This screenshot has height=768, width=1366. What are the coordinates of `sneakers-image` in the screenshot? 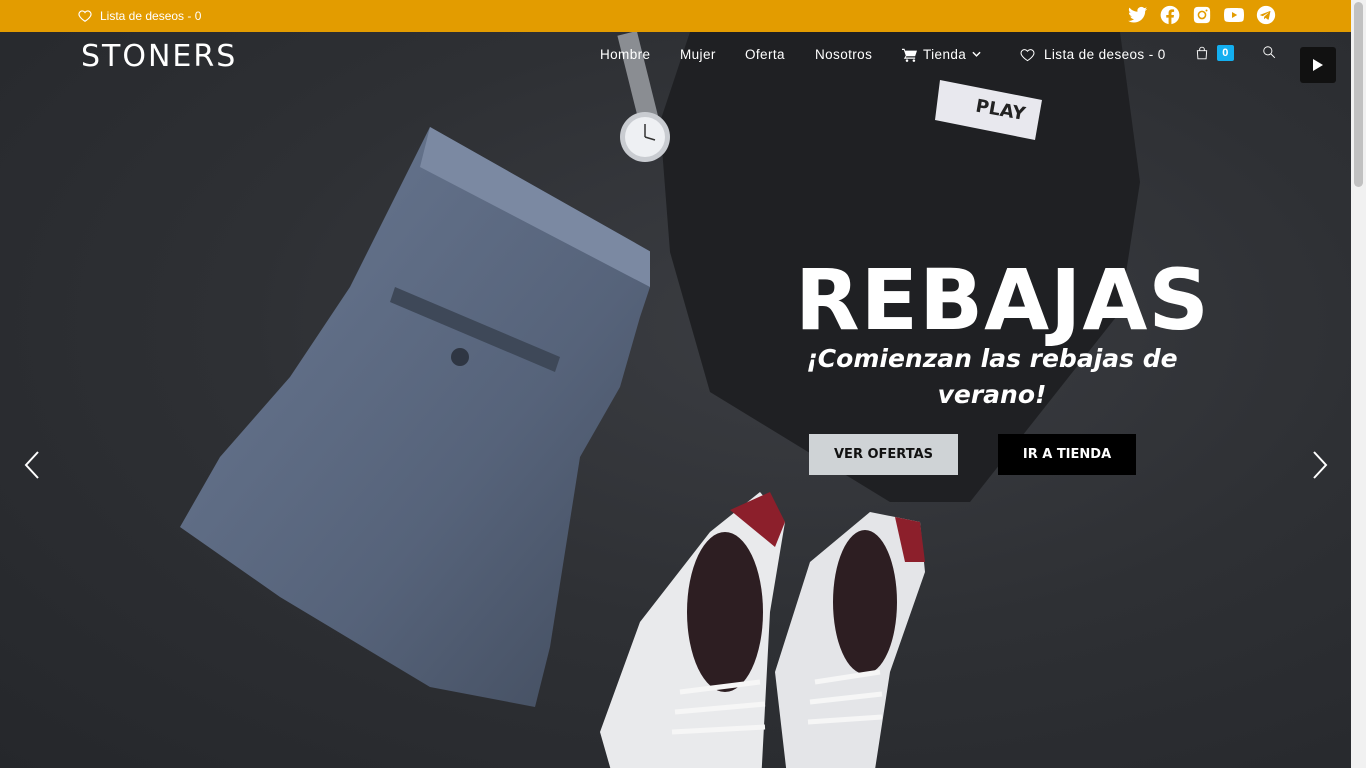 It's located at (762, 630).